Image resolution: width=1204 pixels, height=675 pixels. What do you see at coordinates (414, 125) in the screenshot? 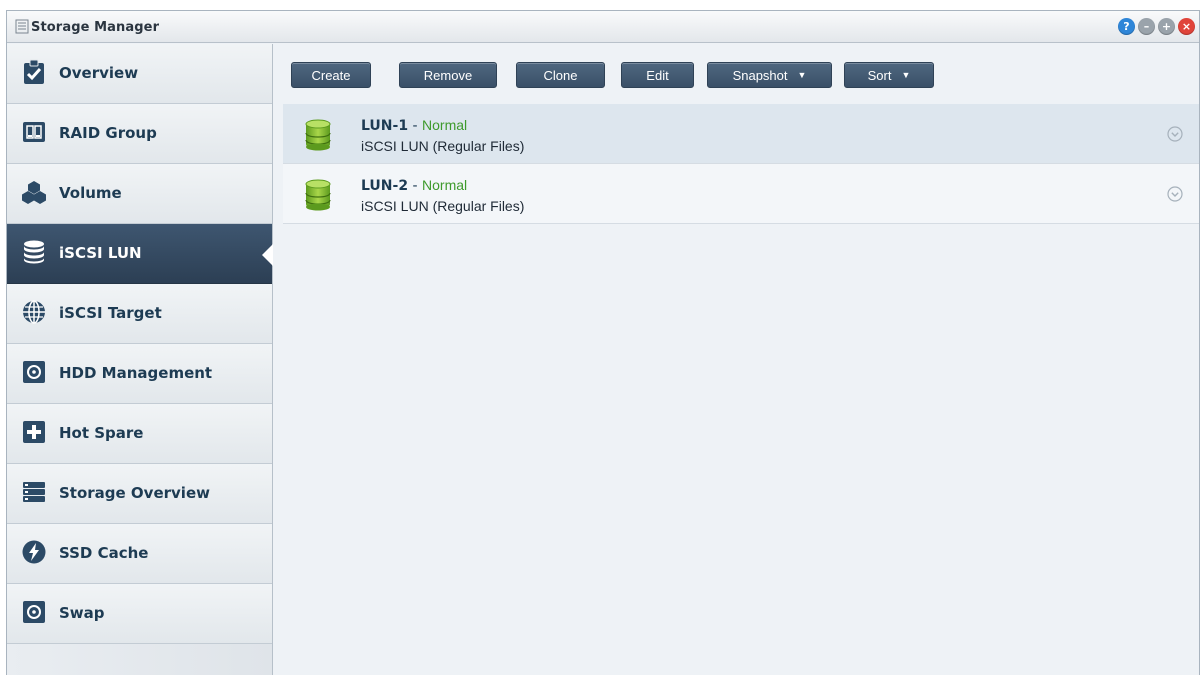
I see `lun-title: LUN-1 - Normal` at bounding box center [414, 125].